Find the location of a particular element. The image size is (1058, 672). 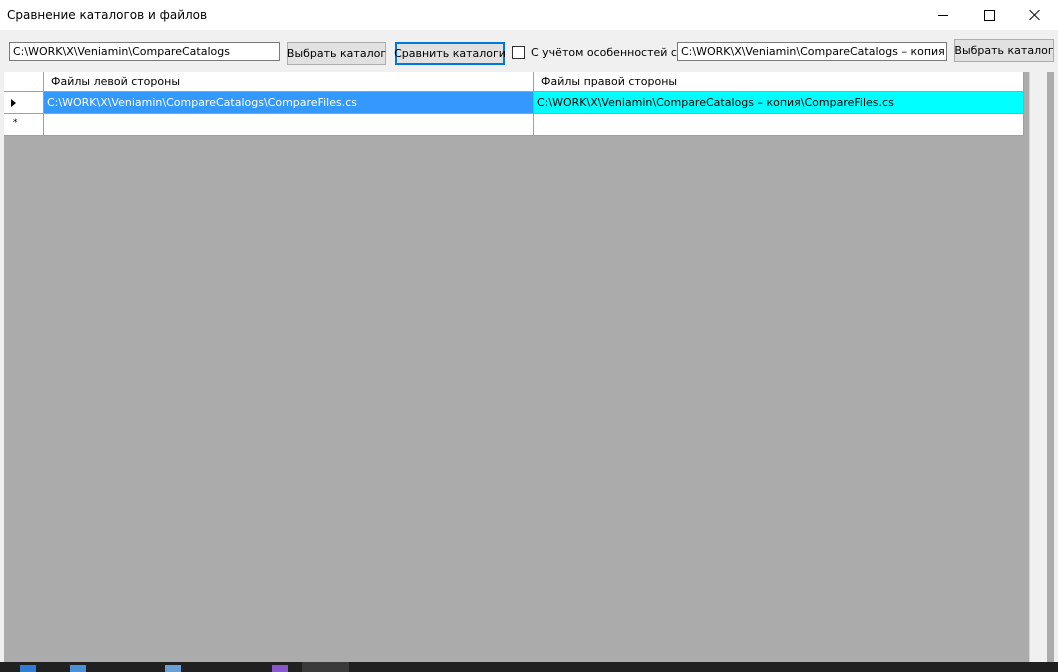

row-header is located at coordinates (24, 103).